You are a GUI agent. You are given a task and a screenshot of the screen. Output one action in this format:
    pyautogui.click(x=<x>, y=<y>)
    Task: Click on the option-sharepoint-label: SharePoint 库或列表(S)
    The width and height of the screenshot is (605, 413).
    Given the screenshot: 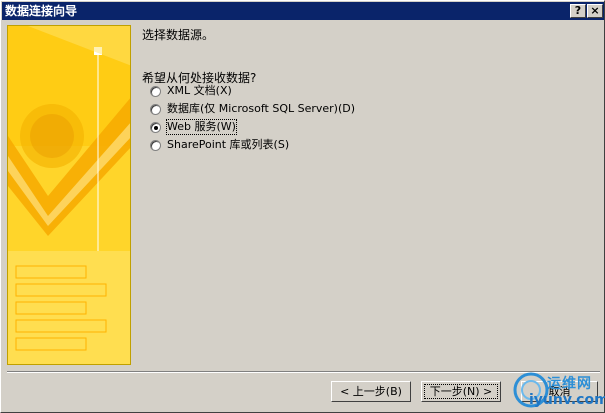 What is the action you would take?
    pyautogui.click(x=228, y=145)
    